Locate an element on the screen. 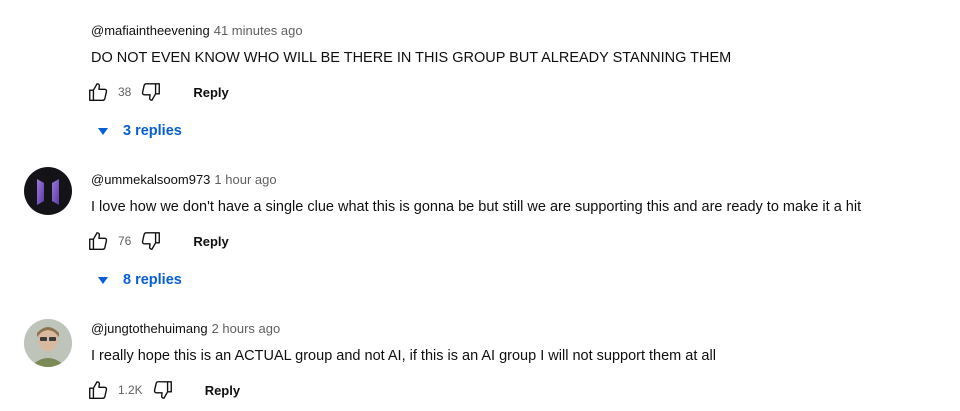  comment-actions: 76 Reply is located at coordinates (157, 241).